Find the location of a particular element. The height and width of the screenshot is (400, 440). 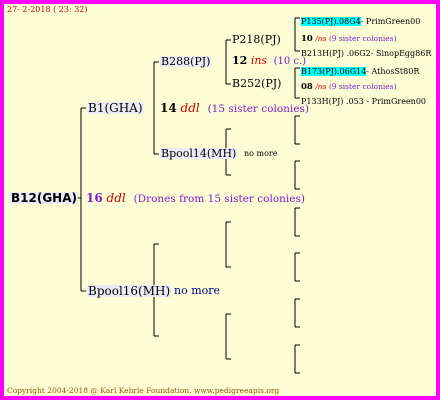

g4a-breeder: - PrimGreen00 is located at coordinates (390, 21).